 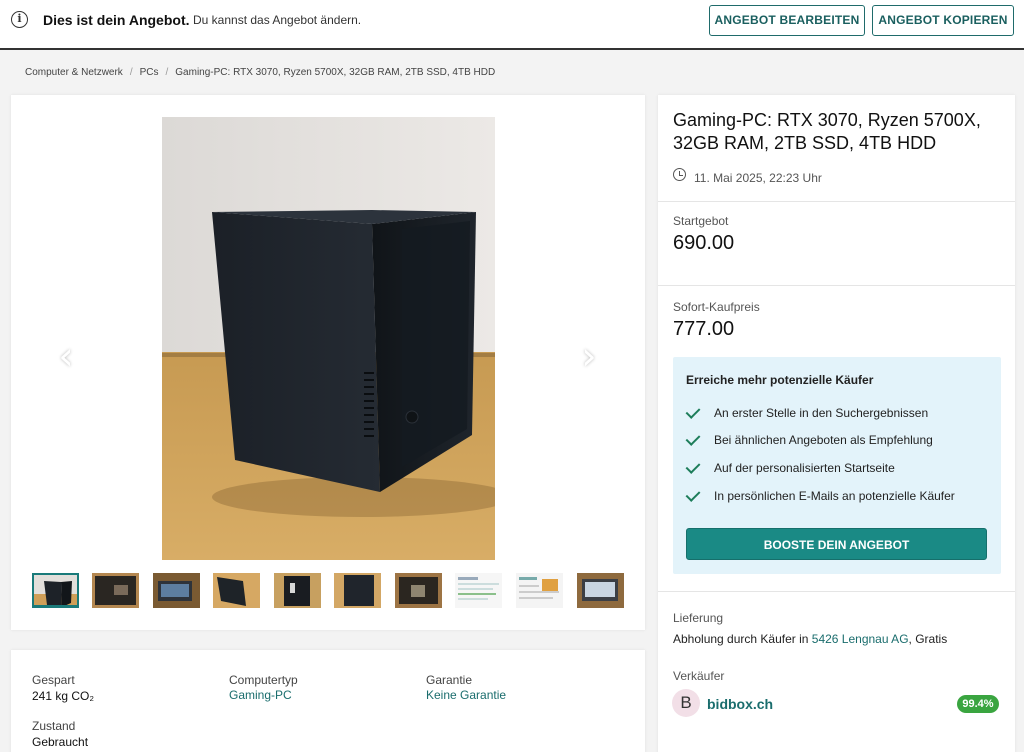 What do you see at coordinates (149, 72) in the screenshot?
I see `breadcrumb-item-subcategory: PCs` at bounding box center [149, 72].